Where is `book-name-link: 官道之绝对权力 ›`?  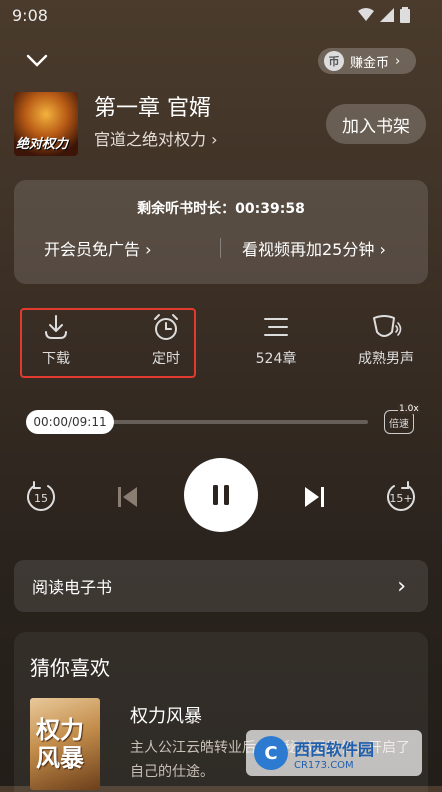 book-name-link: 官道之绝对权力 › is located at coordinates (156, 138).